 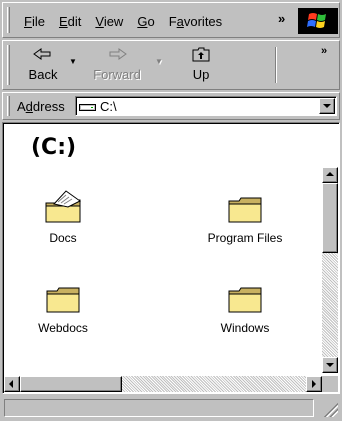 I want to click on file-item-docs: Docs, so click(x=63, y=215).